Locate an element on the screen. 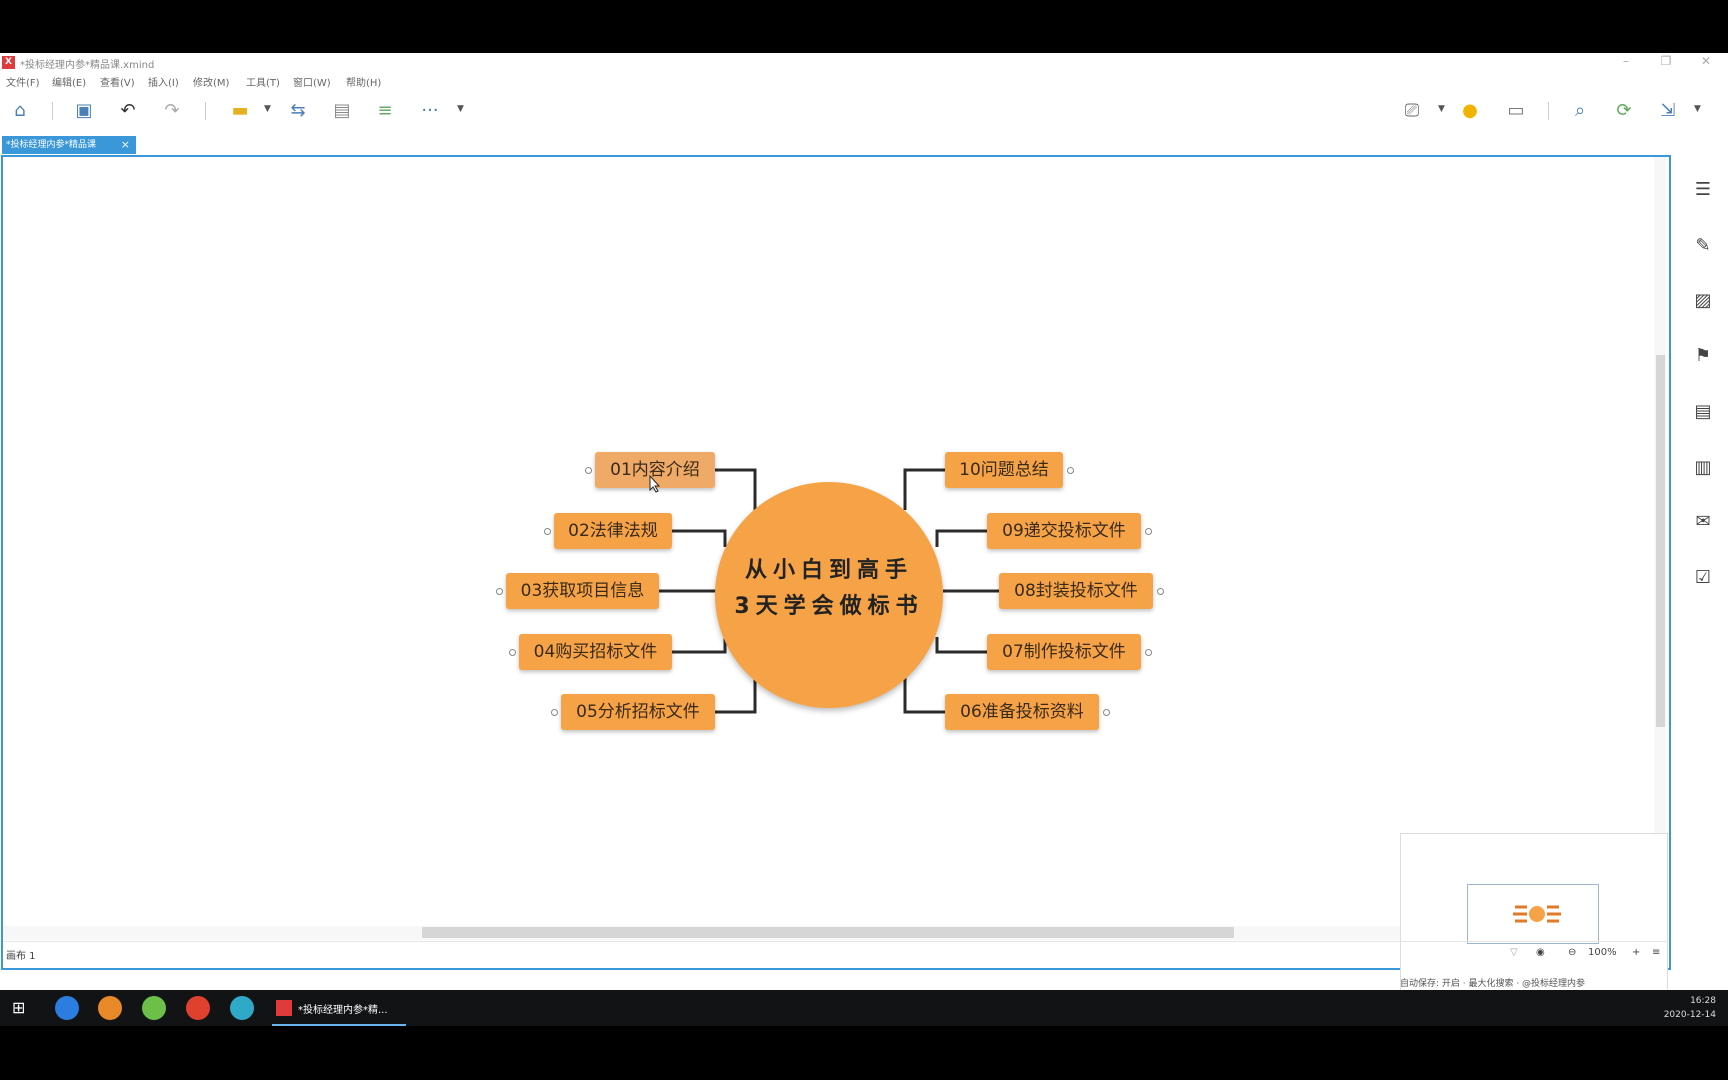 Image resolution: width=1728 pixels, height=1080 pixels. close-icon: × is located at coordinates (125, 145).